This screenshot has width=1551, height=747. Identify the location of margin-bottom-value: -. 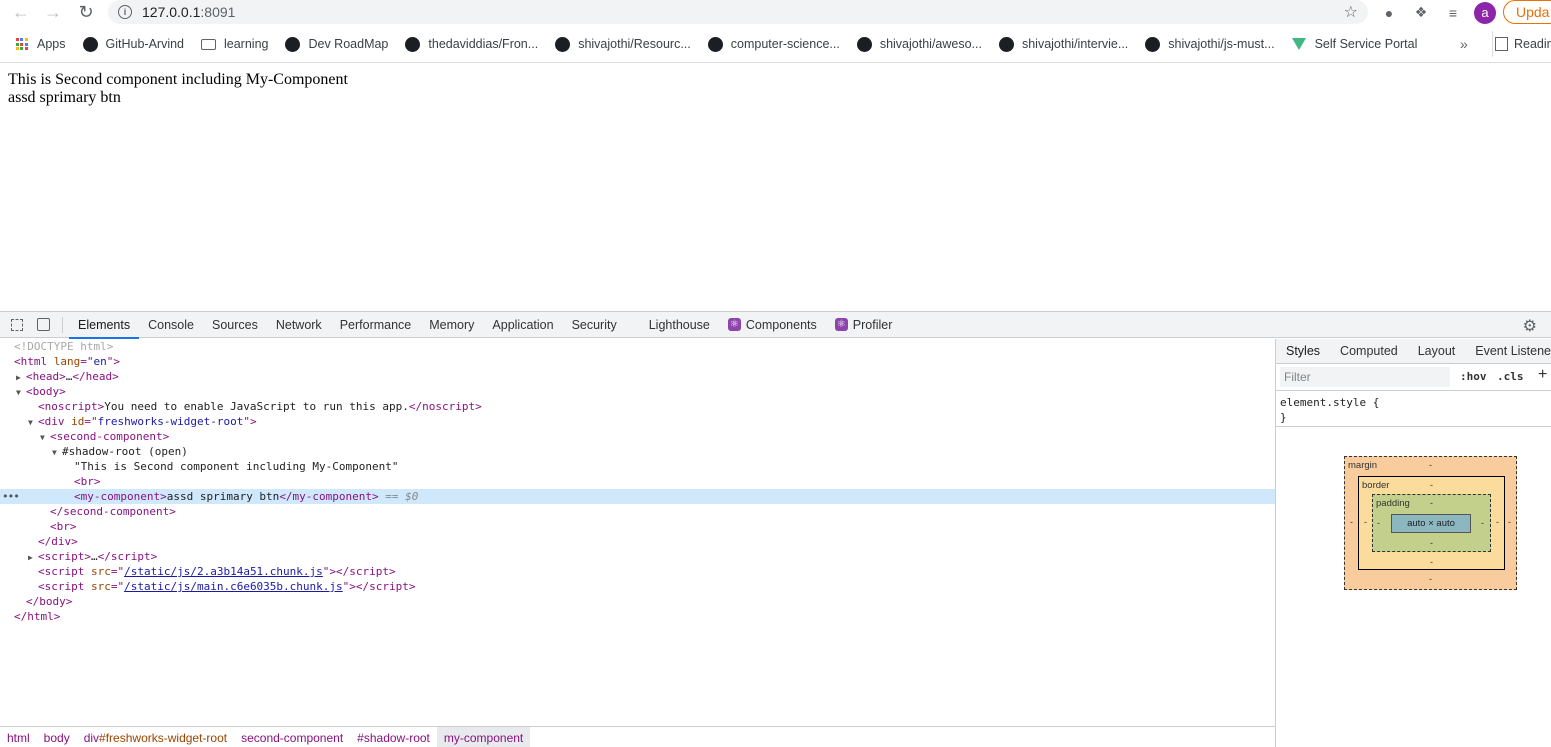
(1430, 579).